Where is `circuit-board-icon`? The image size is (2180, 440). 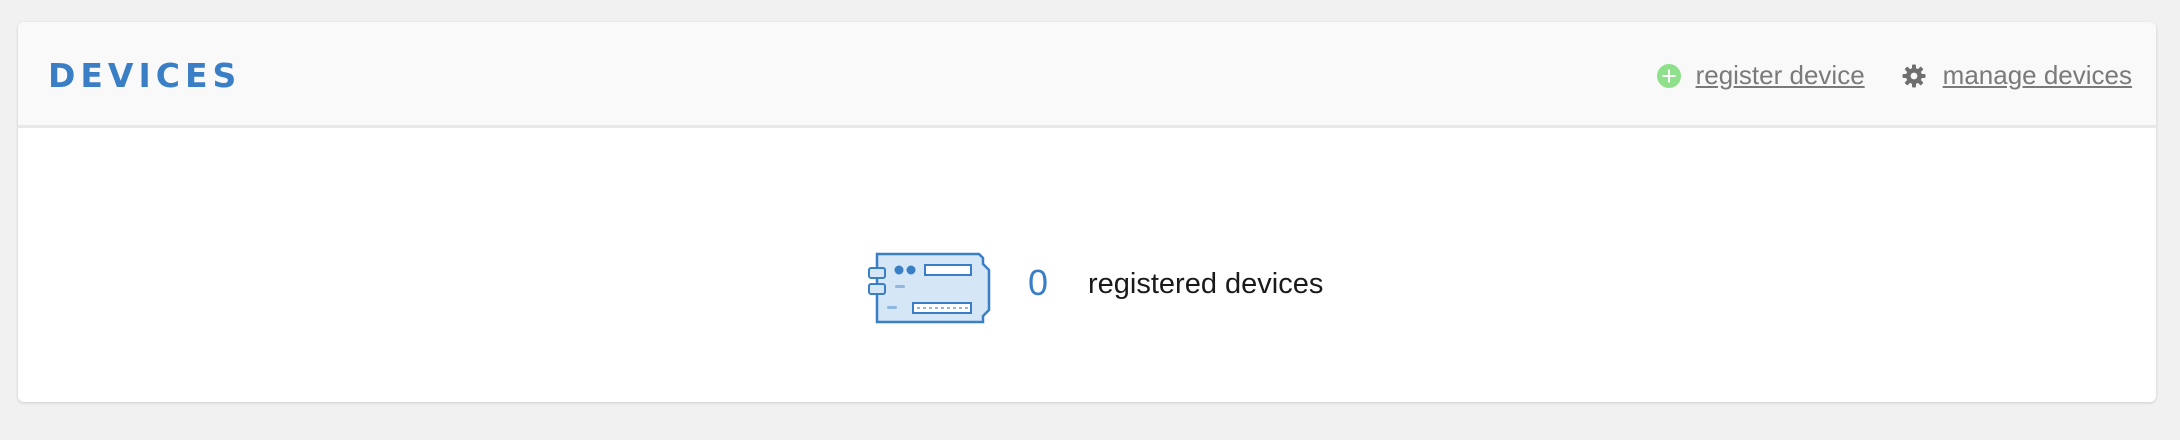
circuit-board-icon is located at coordinates (927, 288).